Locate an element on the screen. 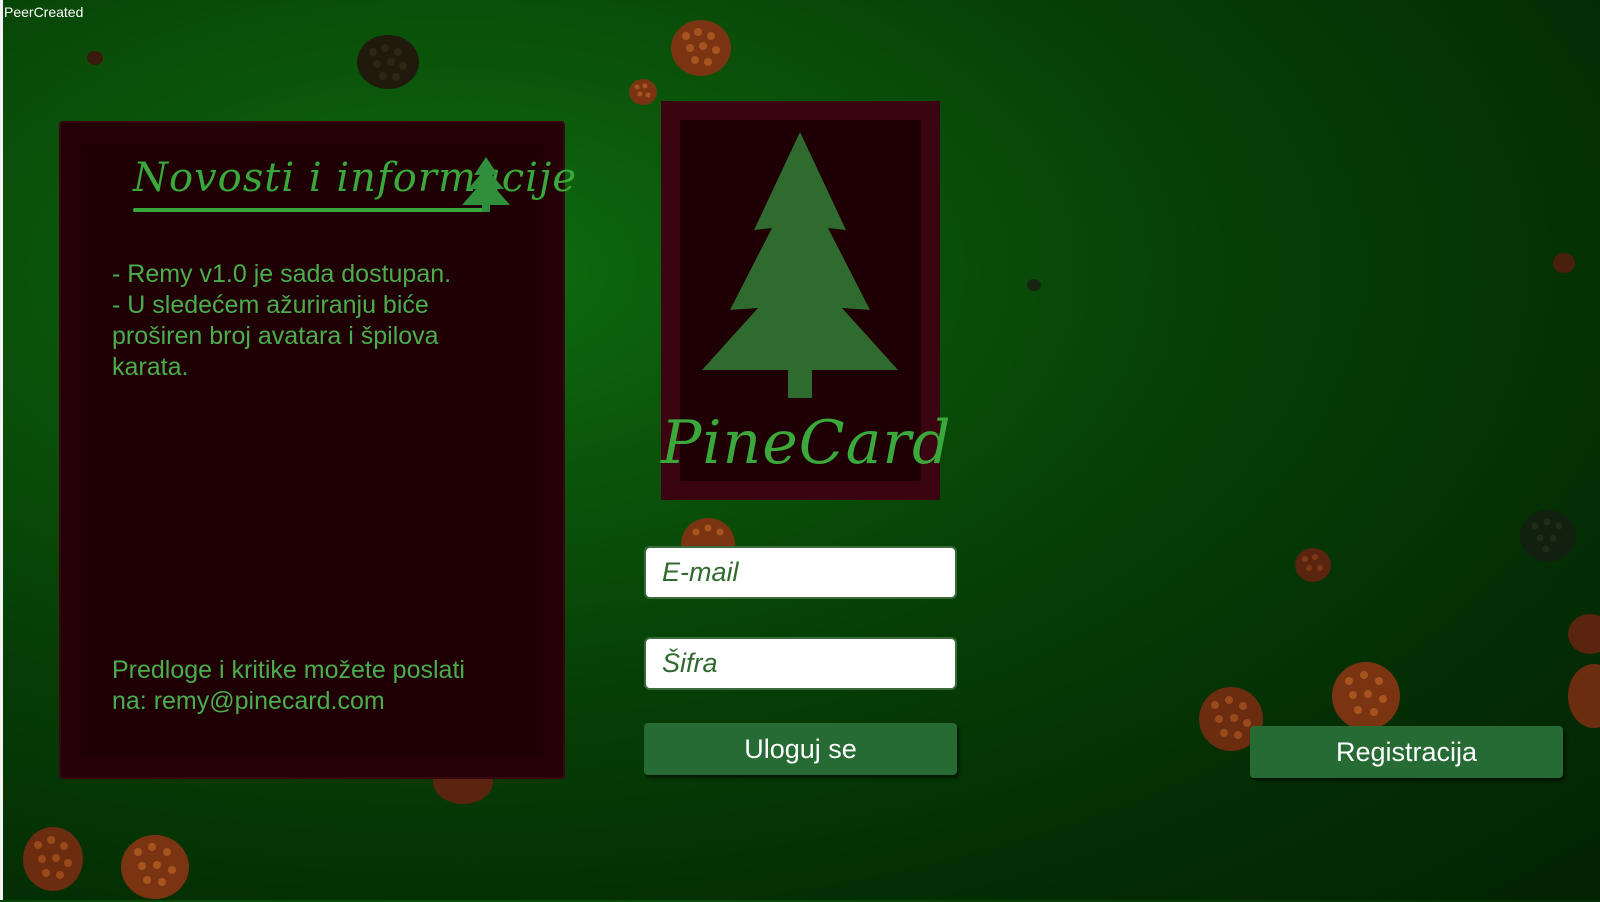 The width and height of the screenshot is (1600, 902). window-title: PeerCreated is located at coordinates (44, 12).